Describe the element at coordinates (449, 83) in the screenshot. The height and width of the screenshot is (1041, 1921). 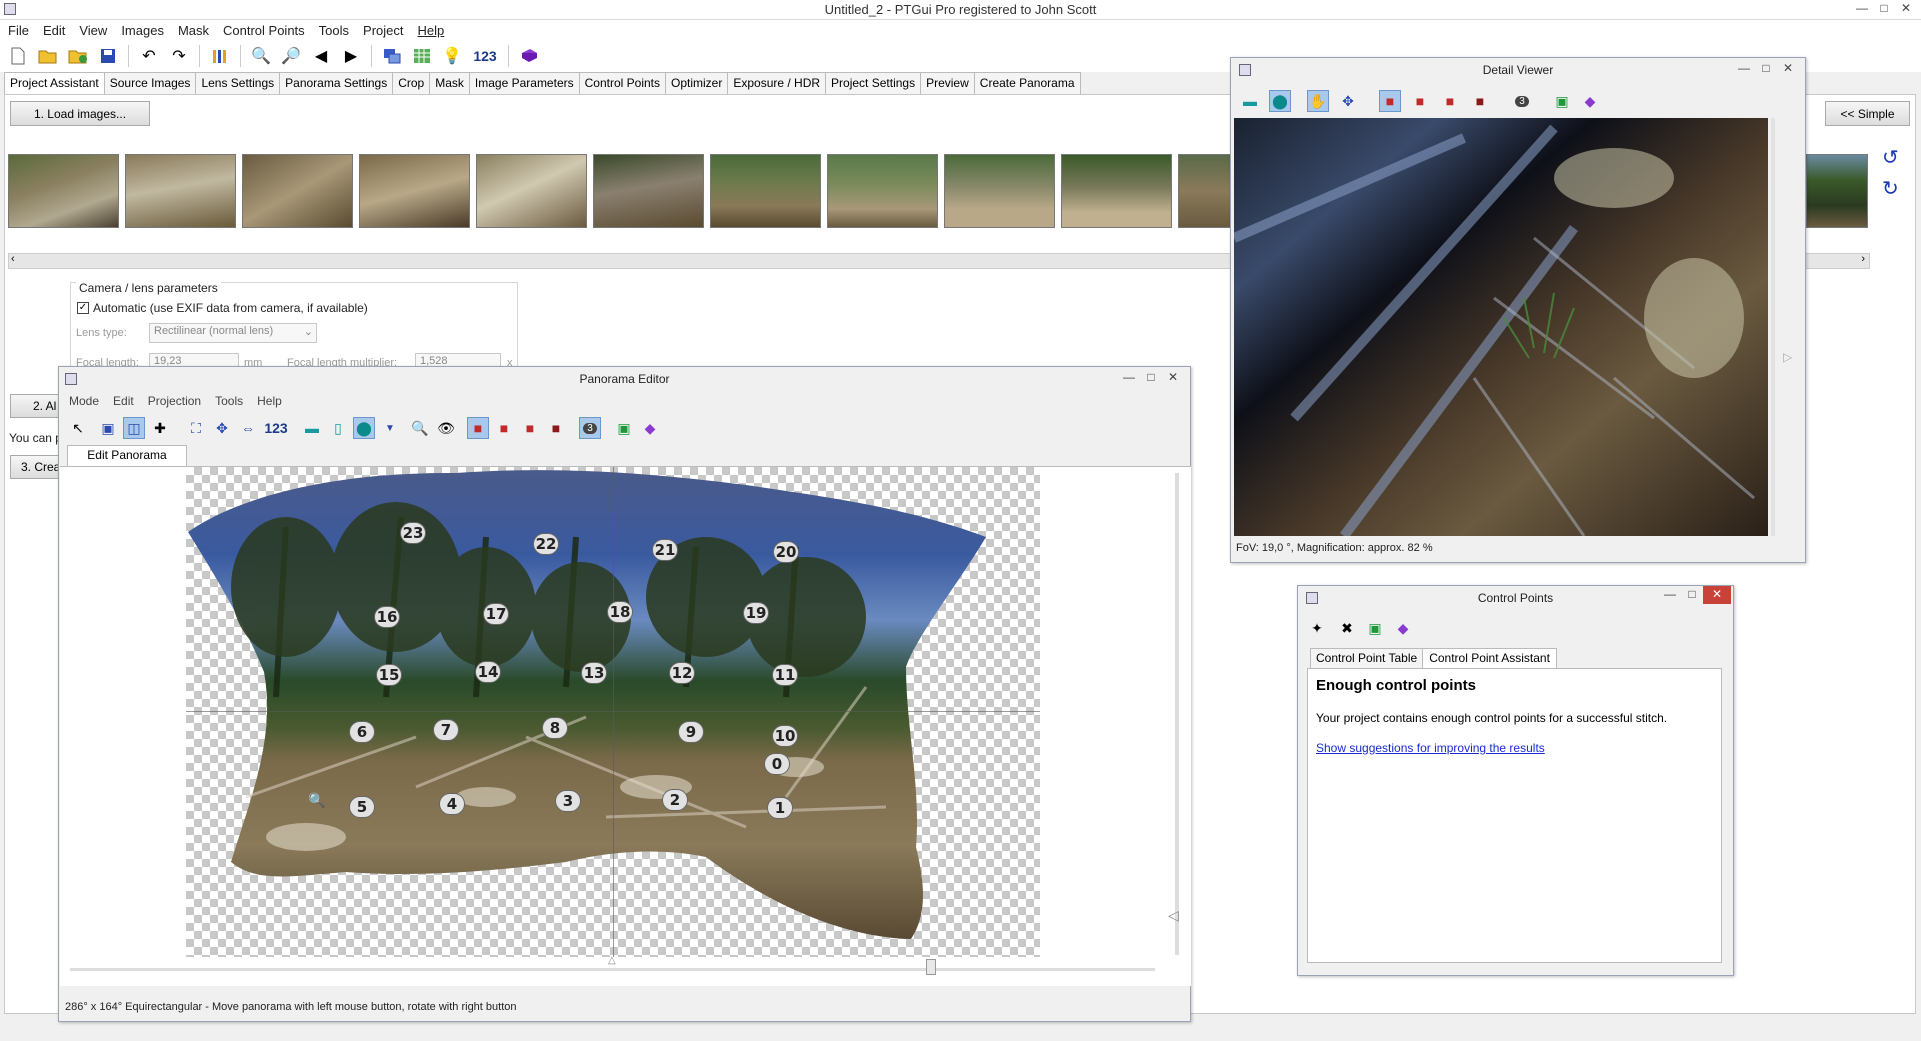
I see `tab-mask: Mask` at that location.